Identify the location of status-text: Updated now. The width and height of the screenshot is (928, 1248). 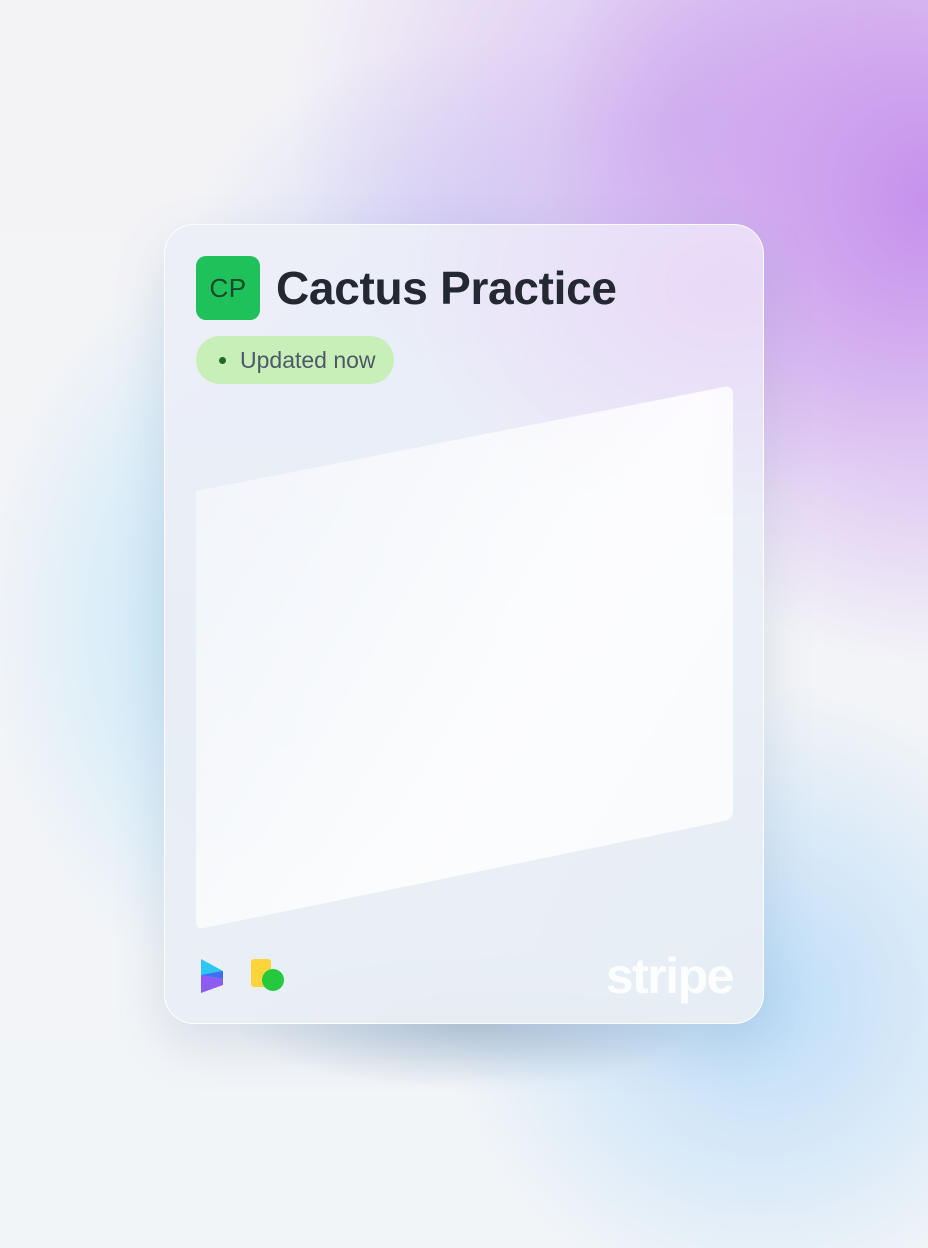
(308, 359).